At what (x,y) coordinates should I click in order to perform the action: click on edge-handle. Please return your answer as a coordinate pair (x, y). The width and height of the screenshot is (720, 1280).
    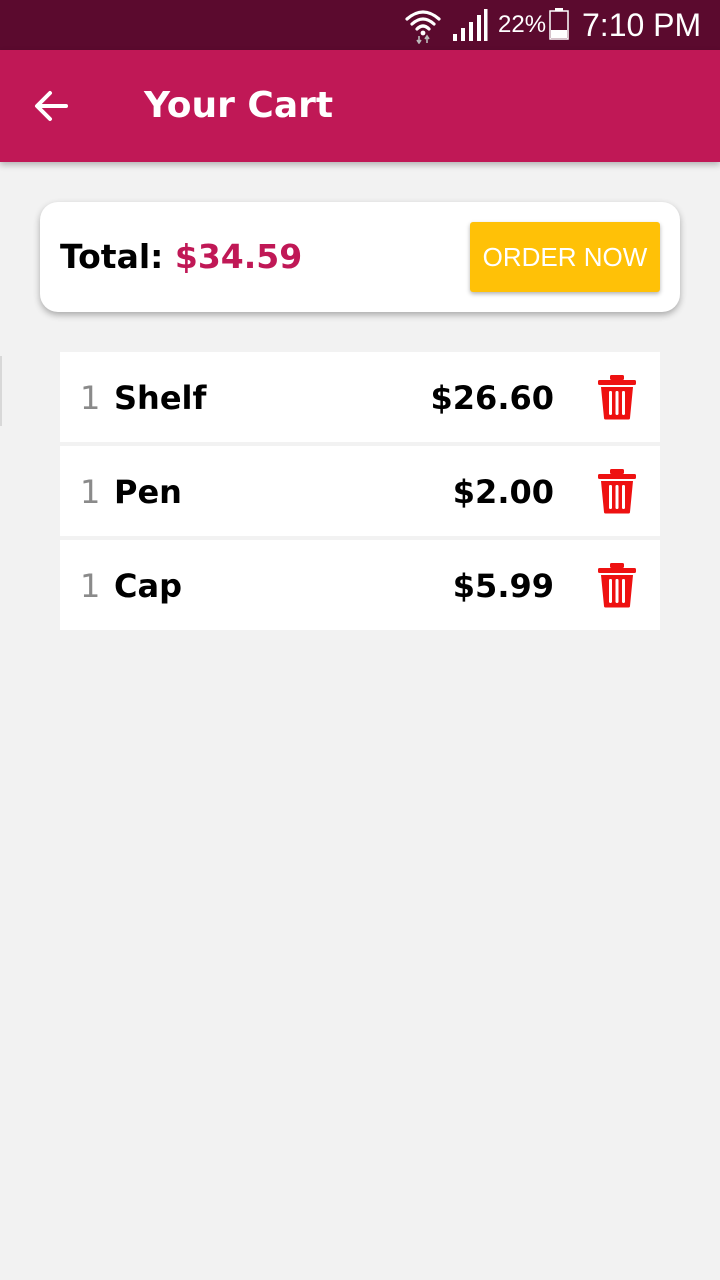
    Looking at the image, I should click on (1, 391).